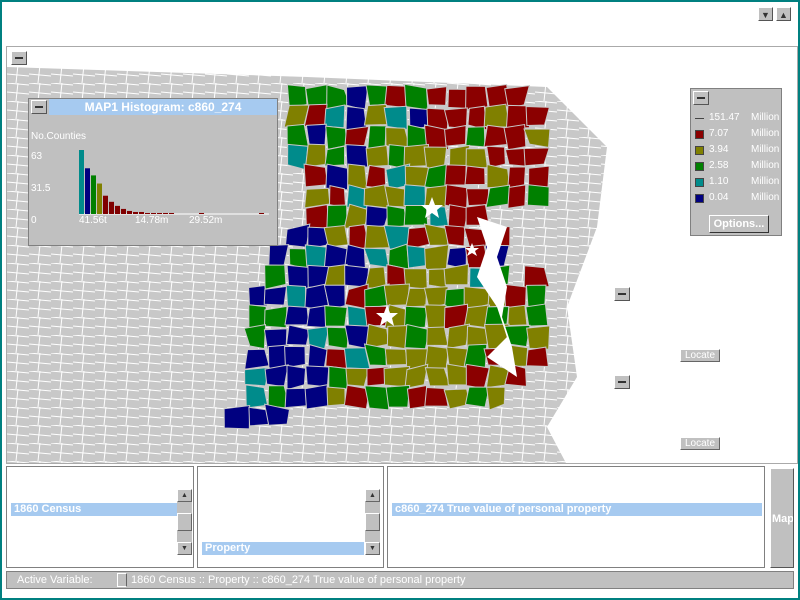 This screenshot has width=800, height=600. Describe the element at coordinates (283, 548) in the screenshot. I see `category-selected-item: Property` at that location.